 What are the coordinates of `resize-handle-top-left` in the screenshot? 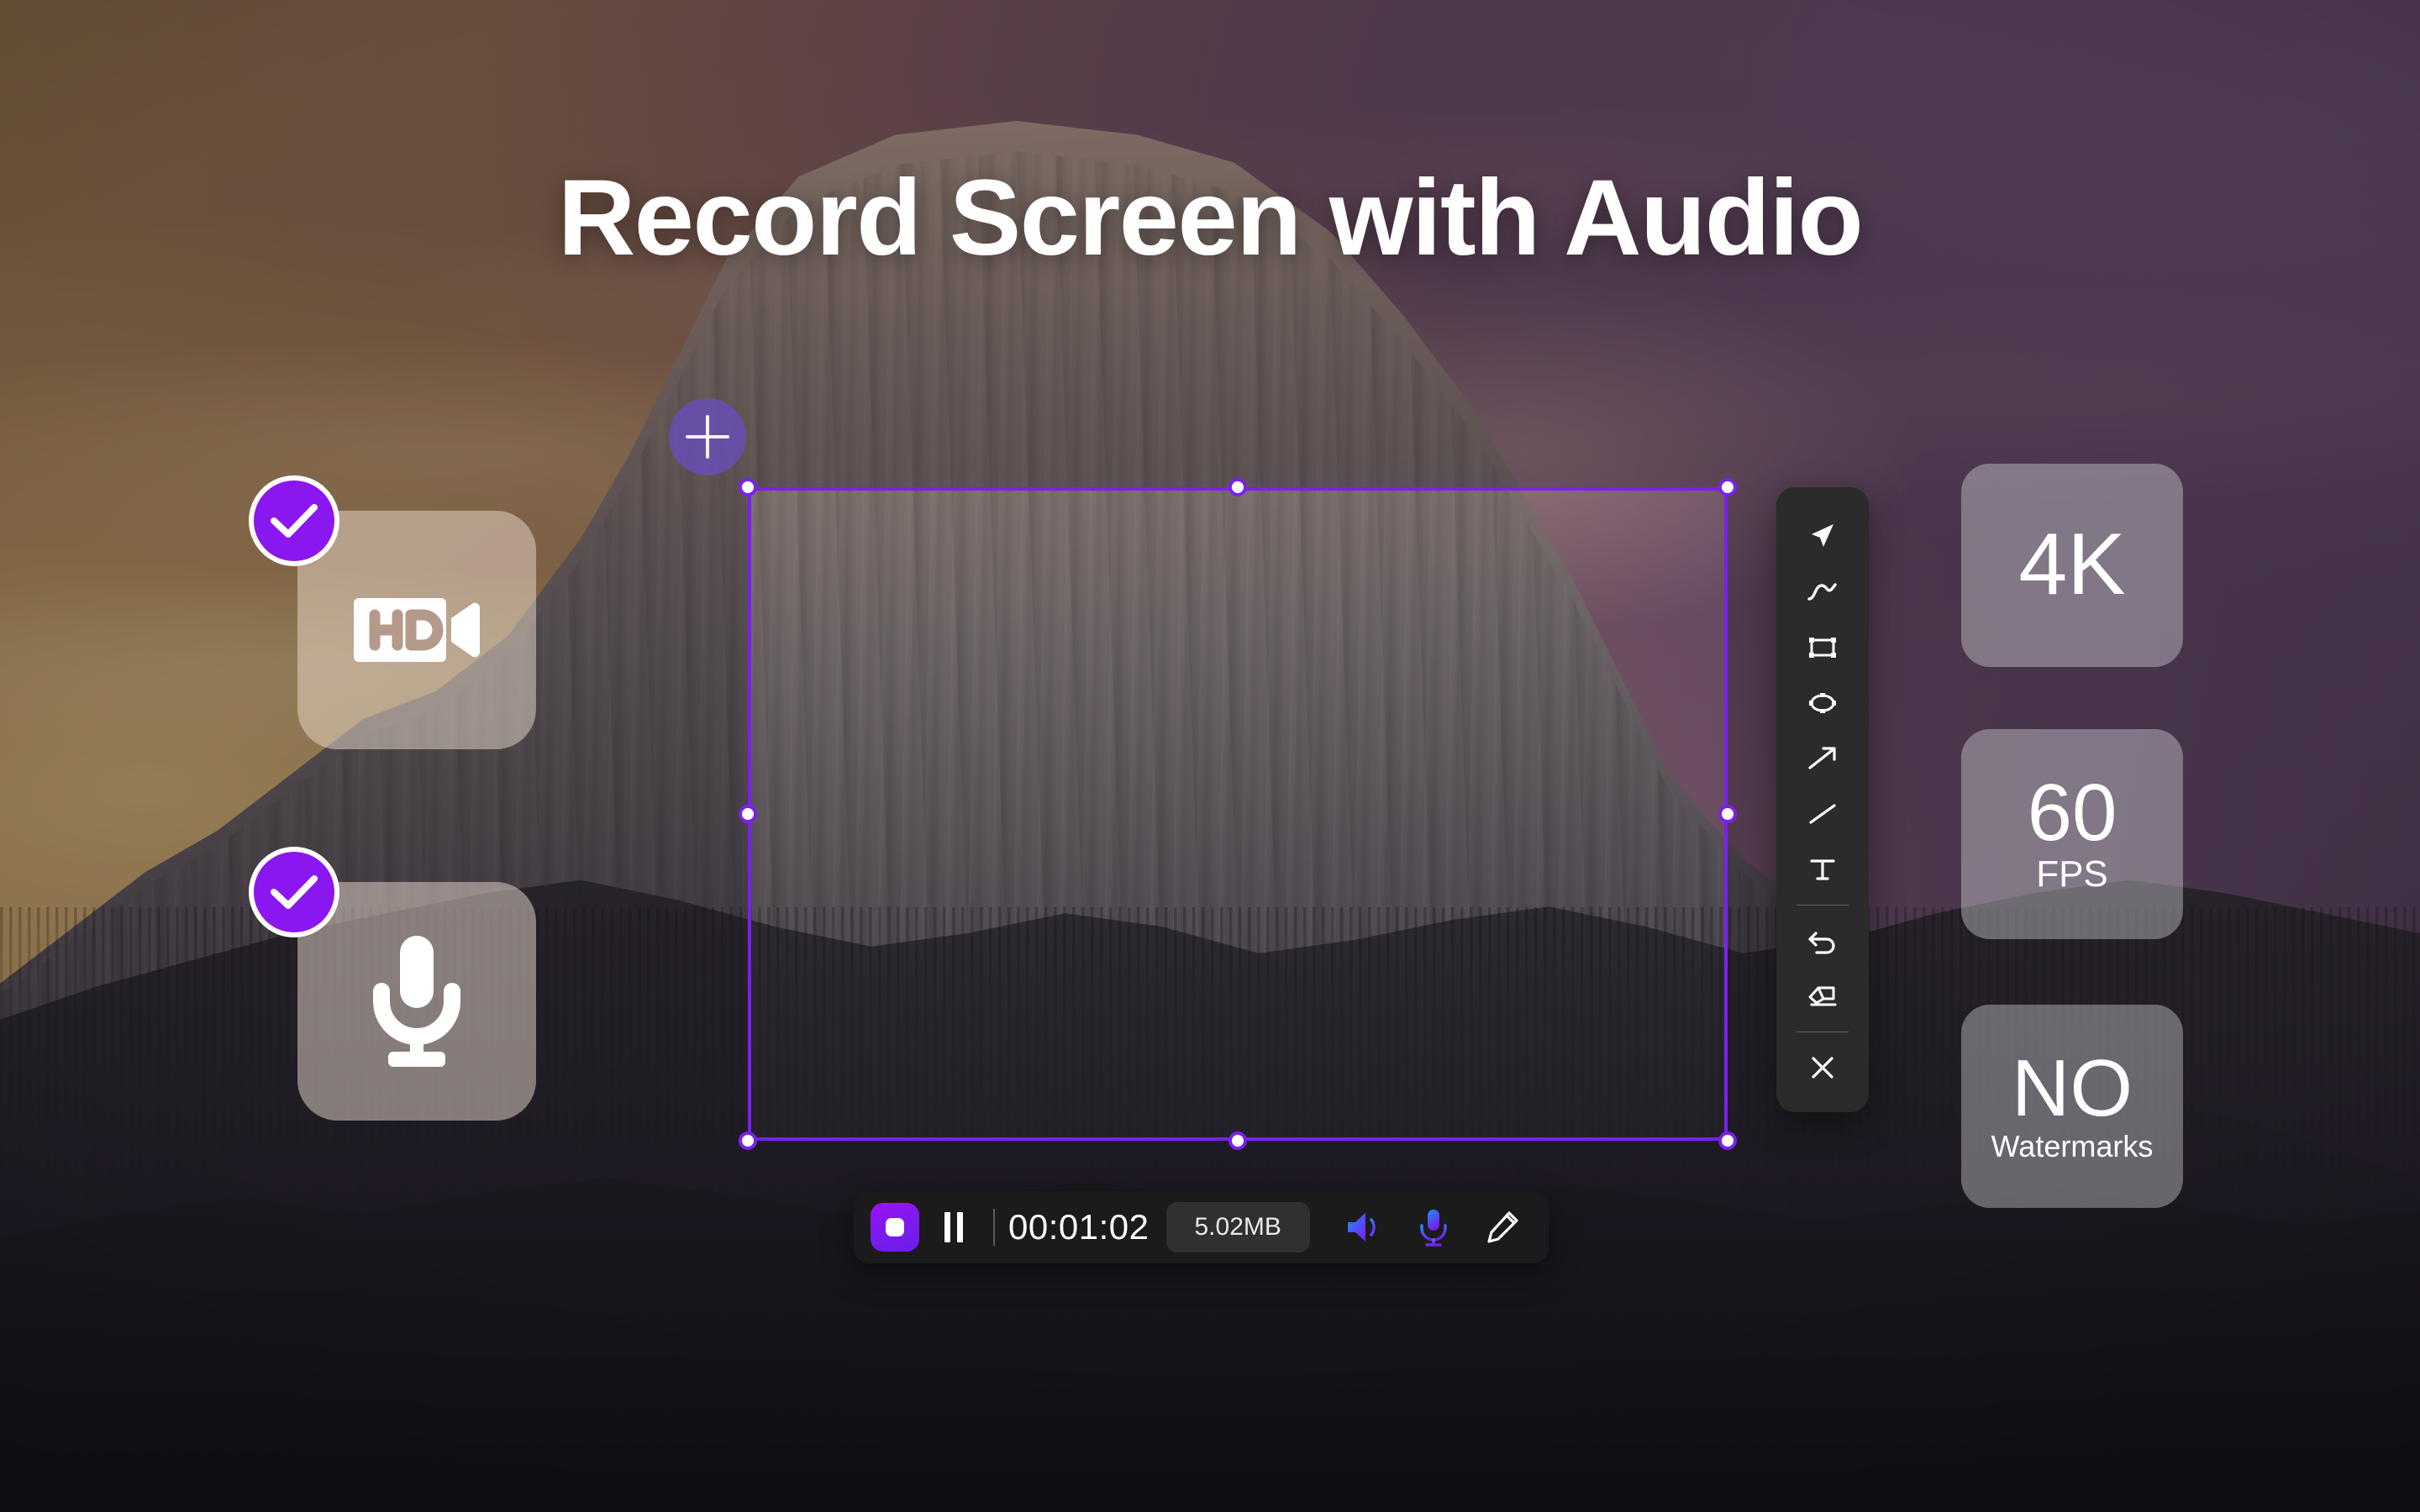 It's located at (748, 487).